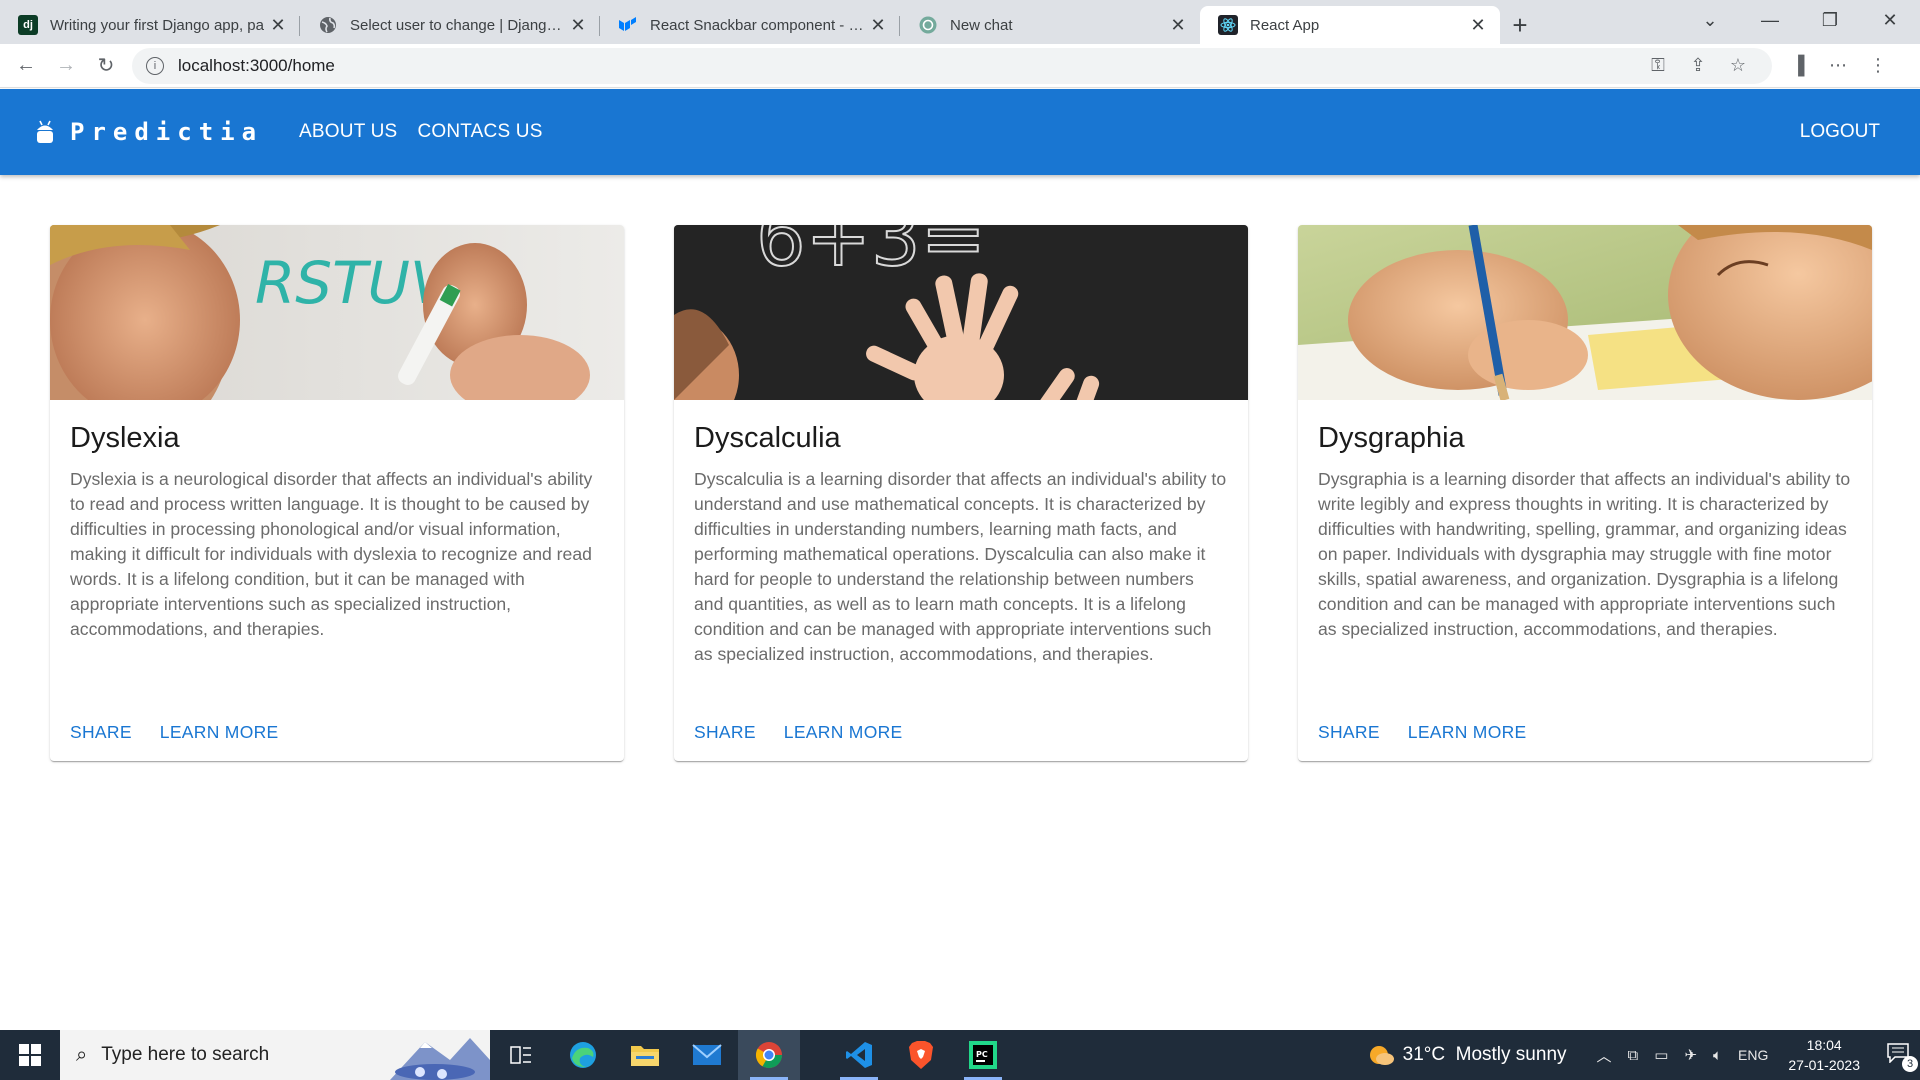 Image resolution: width=1920 pixels, height=1080 pixels. I want to click on windows-start-button, so click(30, 1055).